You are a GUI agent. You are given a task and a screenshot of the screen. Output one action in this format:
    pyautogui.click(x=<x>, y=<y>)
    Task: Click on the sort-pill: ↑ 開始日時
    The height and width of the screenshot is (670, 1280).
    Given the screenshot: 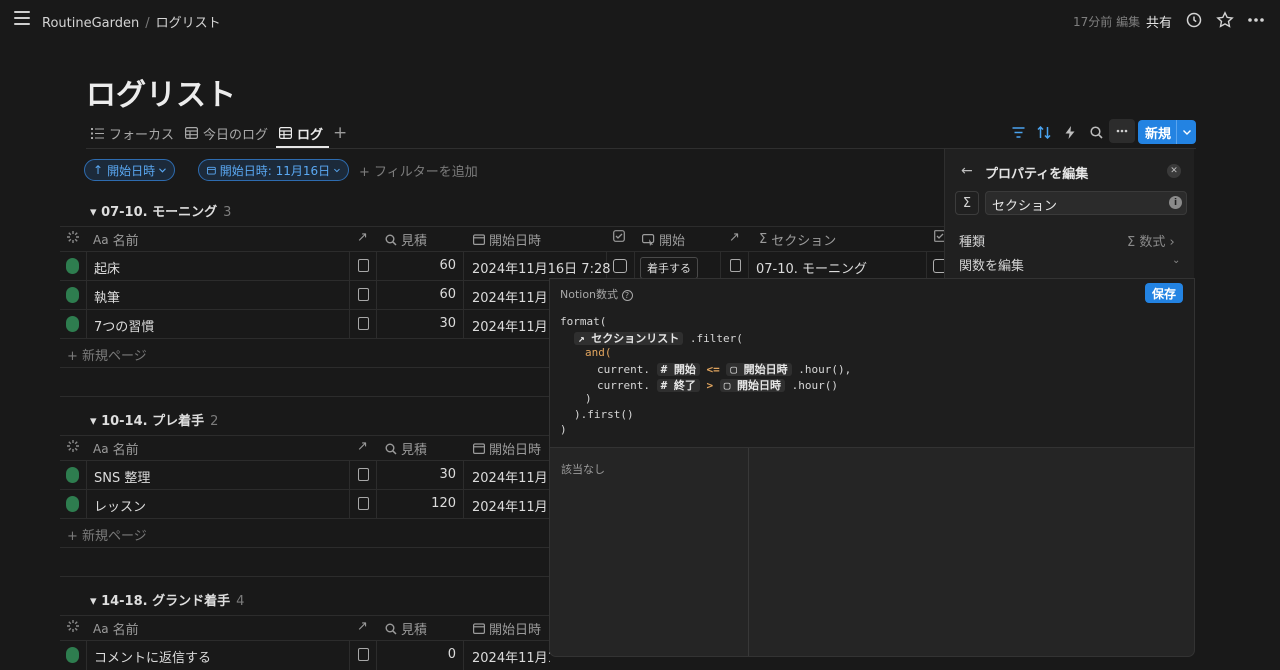 What is the action you would take?
    pyautogui.click(x=129, y=170)
    